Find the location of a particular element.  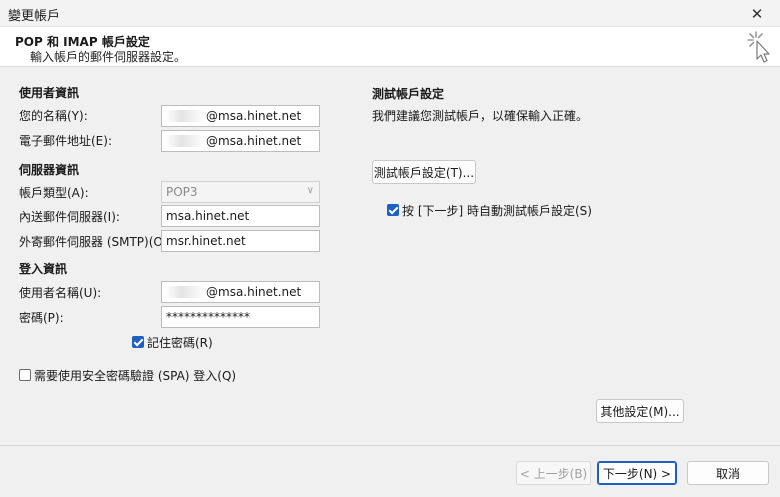

chevron-down-icon: ∨ is located at coordinates (310, 190).